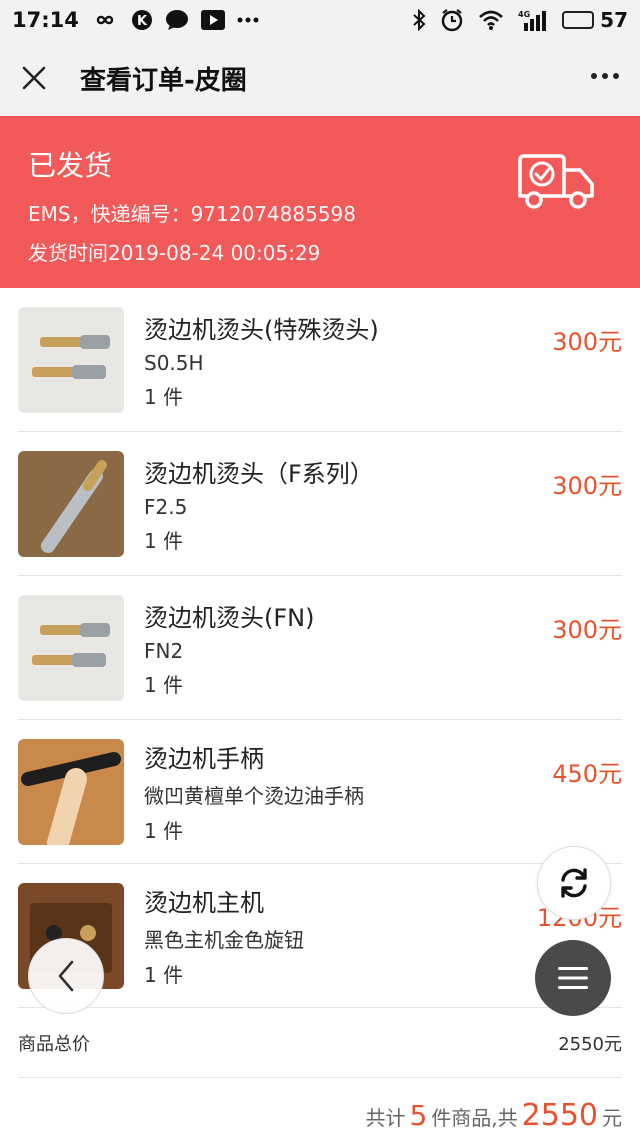 The height and width of the screenshot is (1138, 640). I want to click on more-options-button, so click(605, 78).